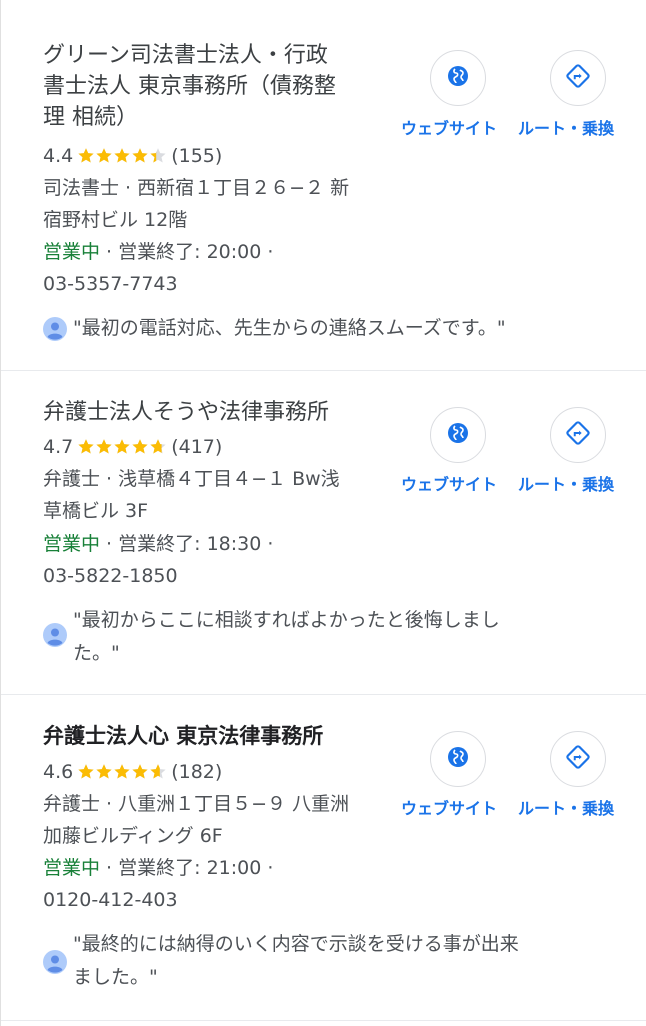 The width and height of the screenshot is (646, 1026). What do you see at coordinates (197, 156) in the screenshot?
I see `review-count: (155)` at bounding box center [197, 156].